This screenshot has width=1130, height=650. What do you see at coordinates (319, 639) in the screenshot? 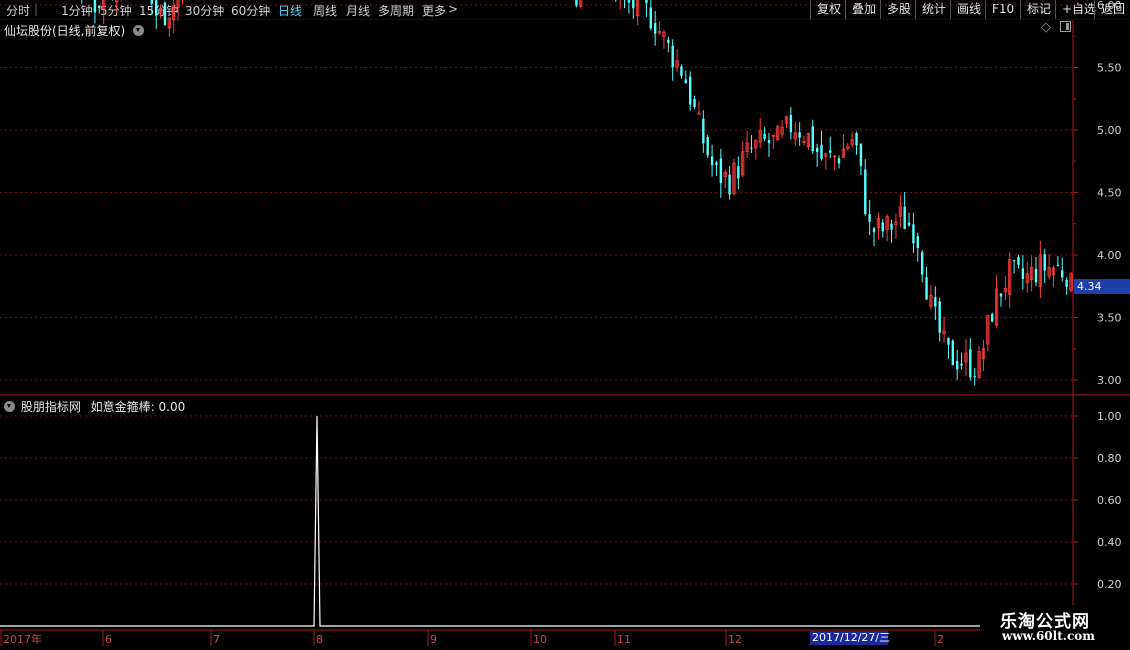
I see `date-tick-label: 8` at bounding box center [319, 639].